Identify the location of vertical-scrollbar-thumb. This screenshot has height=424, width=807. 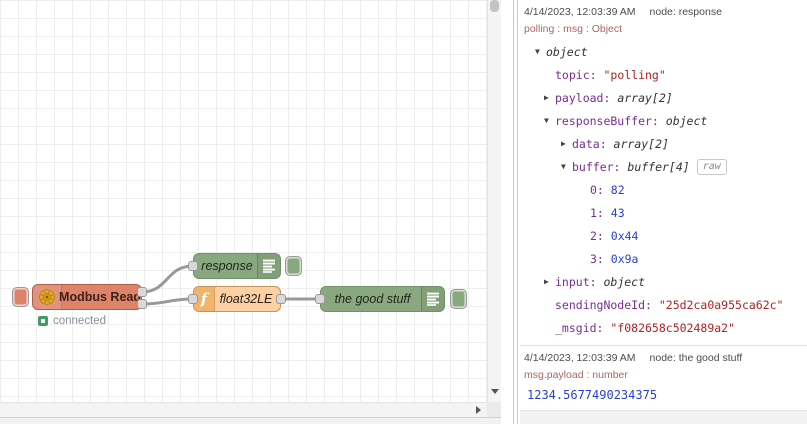
(494, 6).